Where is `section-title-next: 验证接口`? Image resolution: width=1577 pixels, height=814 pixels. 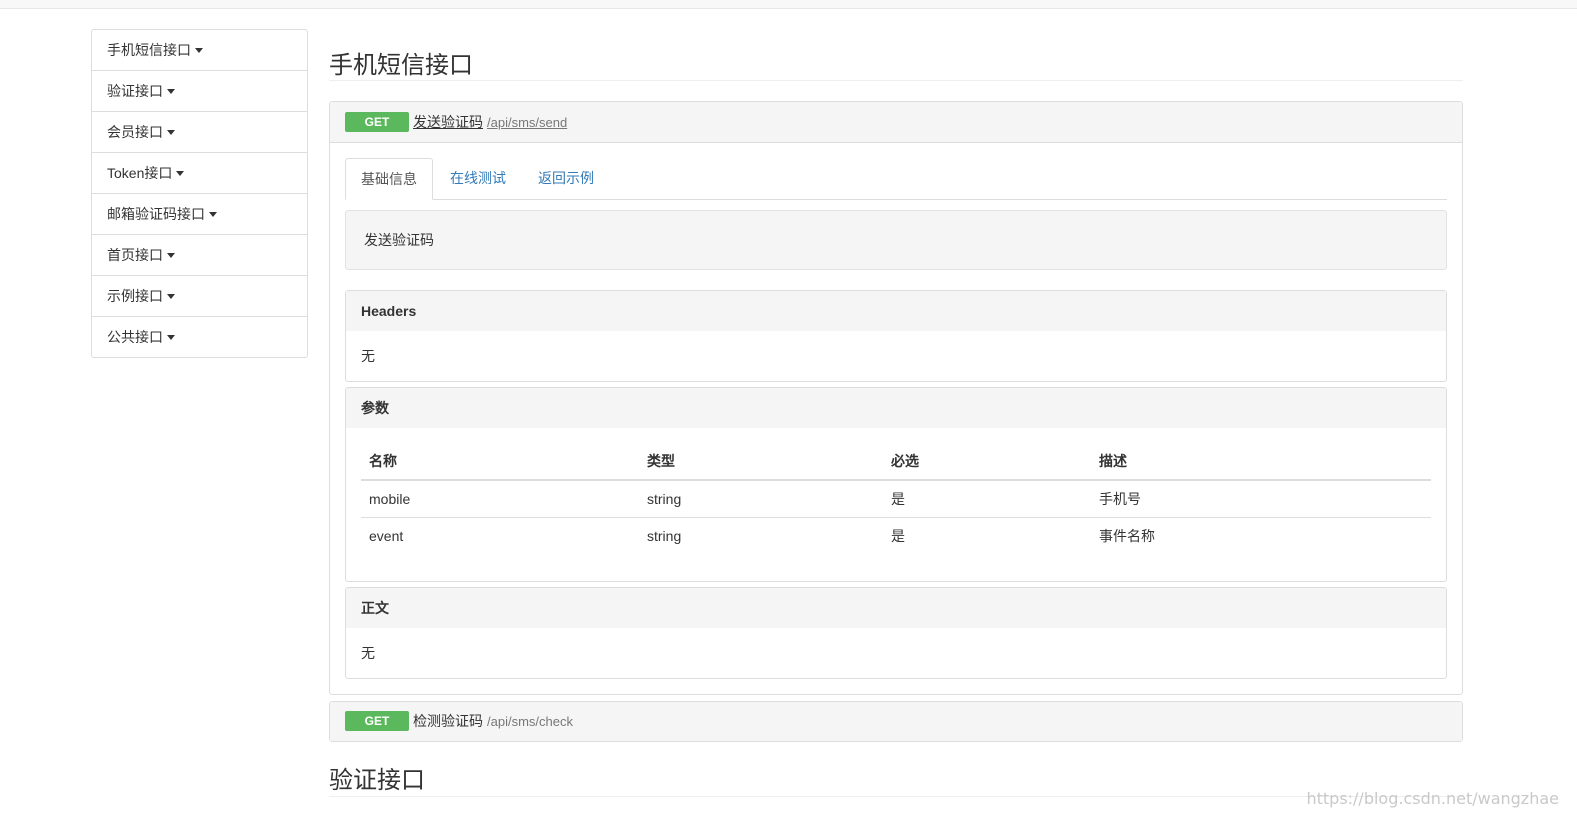
section-title-next: 验证接口 is located at coordinates (896, 769).